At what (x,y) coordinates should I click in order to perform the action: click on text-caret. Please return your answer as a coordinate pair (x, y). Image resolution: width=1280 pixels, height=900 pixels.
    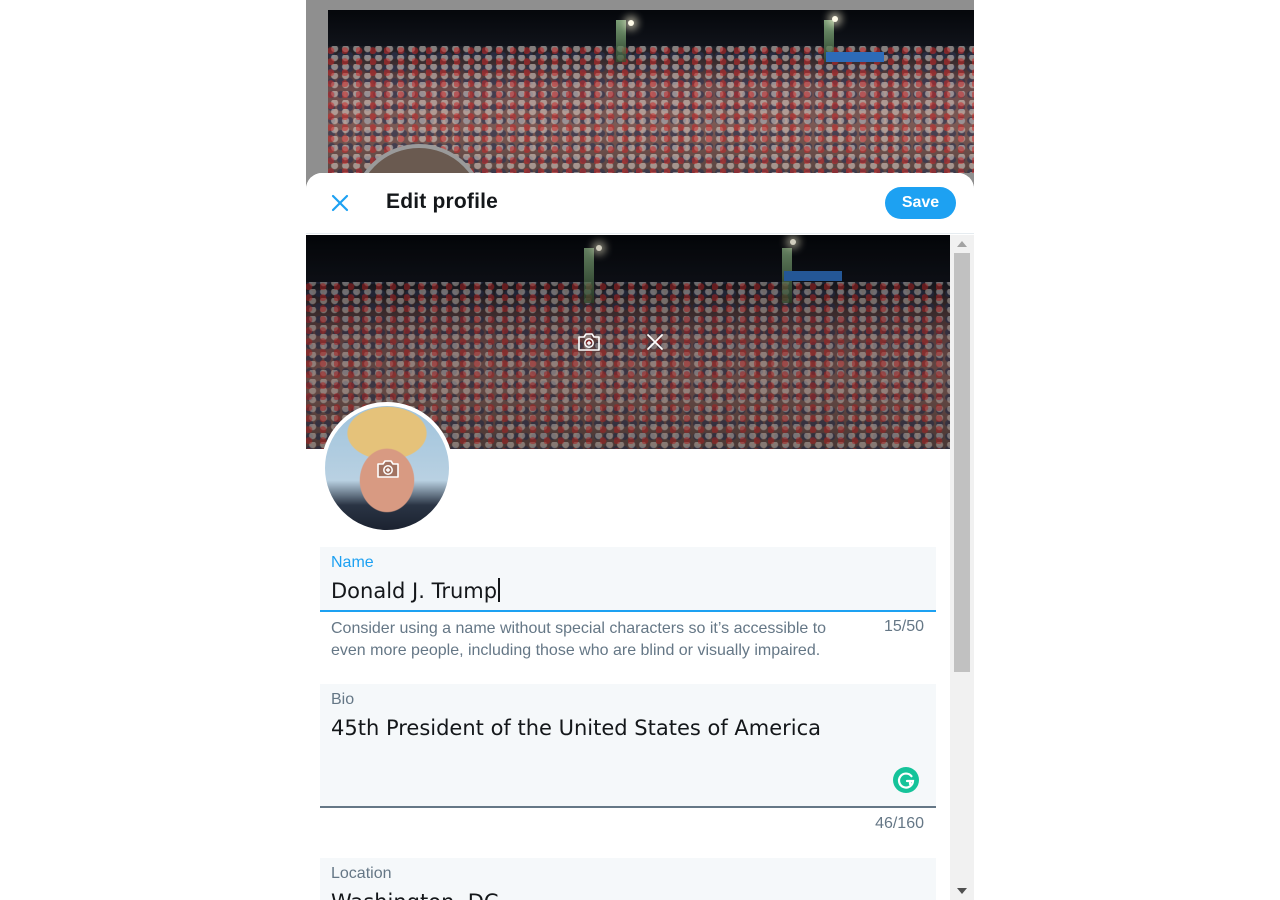
    Looking at the image, I should click on (499, 590).